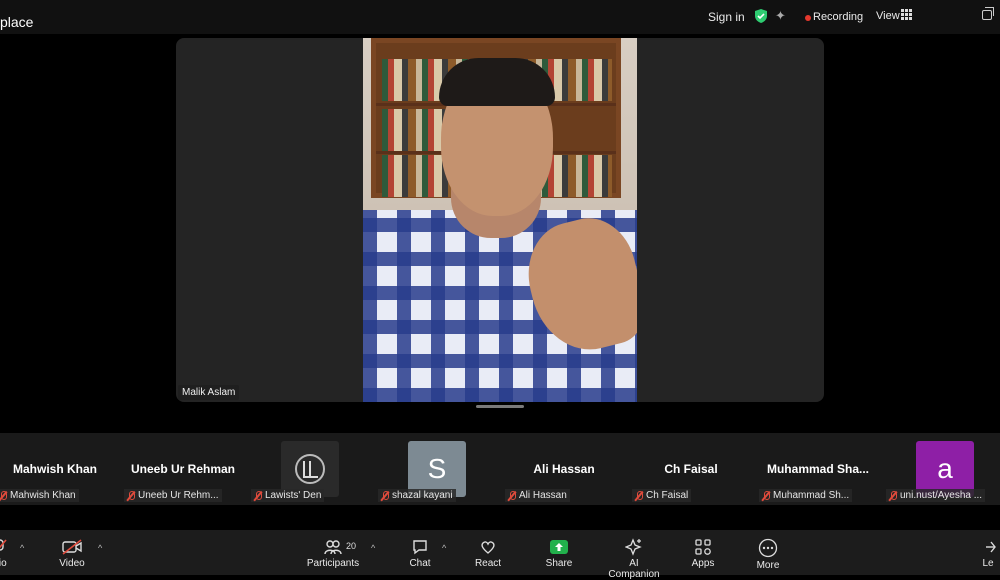 This screenshot has height=580, width=1000. What do you see at coordinates (988, 13) in the screenshot?
I see `restore-window-icon` at bounding box center [988, 13].